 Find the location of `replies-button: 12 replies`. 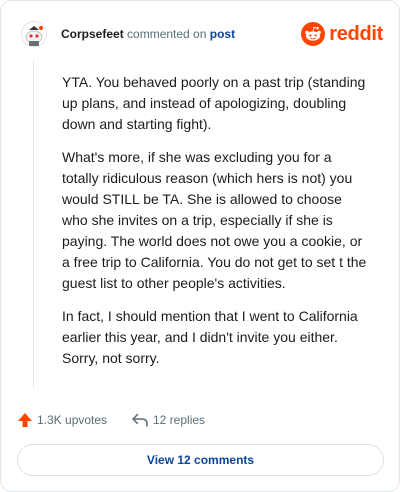

replies-button: 12 replies is located at coordinates (168, 420).